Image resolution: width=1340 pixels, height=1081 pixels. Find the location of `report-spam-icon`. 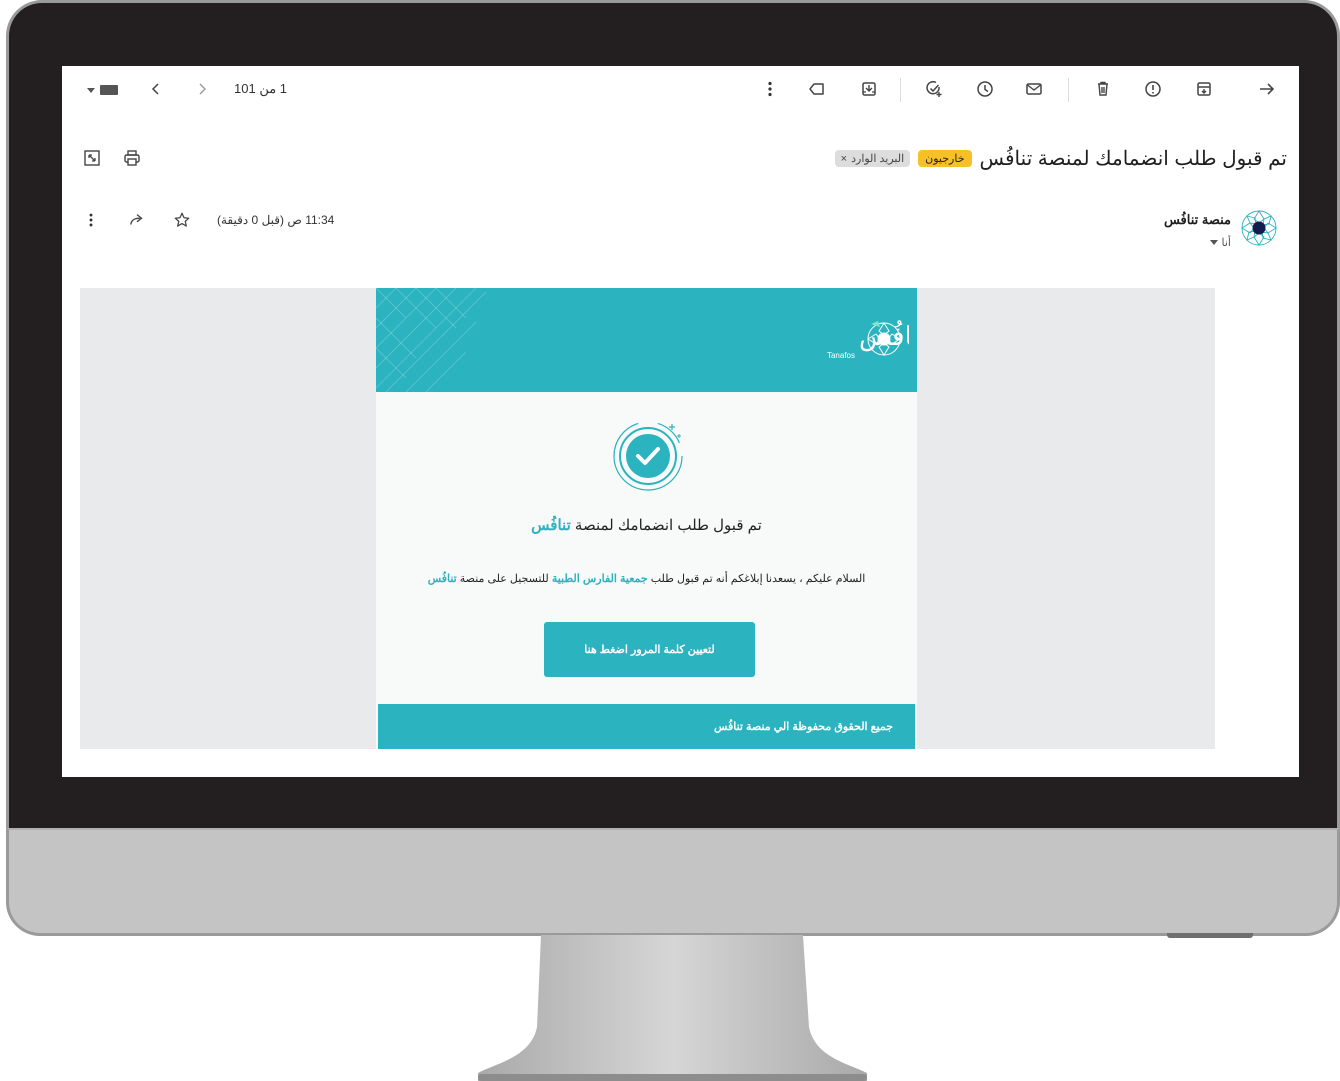

report-spam-icon is located at coordinates (1153, 89).